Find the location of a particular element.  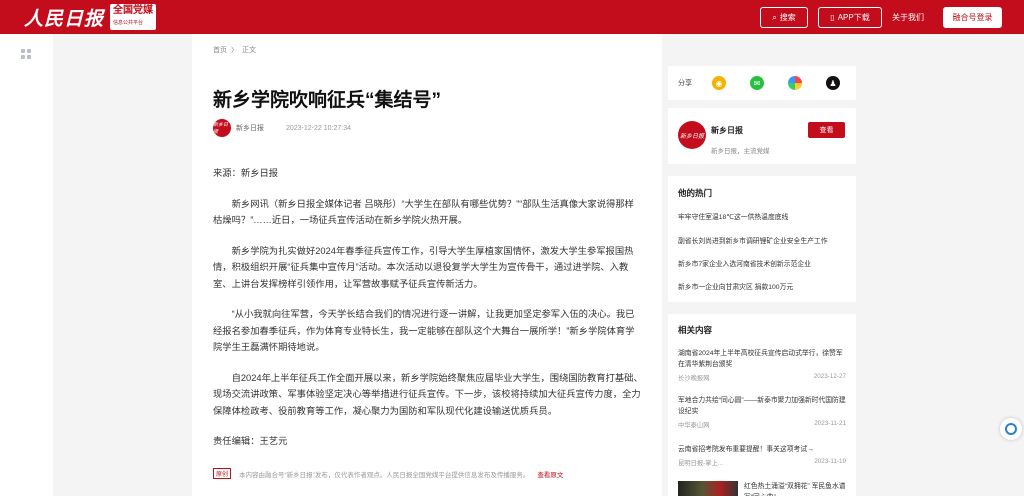

search-button: ⌕ 搜索 is located at coordinates (784, 17).